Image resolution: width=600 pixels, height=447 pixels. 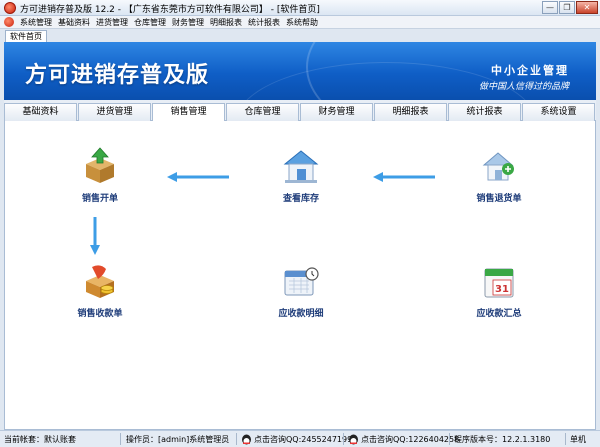 I want to click on menu-basic-data: 基础资料, so click(x=74, y=22).